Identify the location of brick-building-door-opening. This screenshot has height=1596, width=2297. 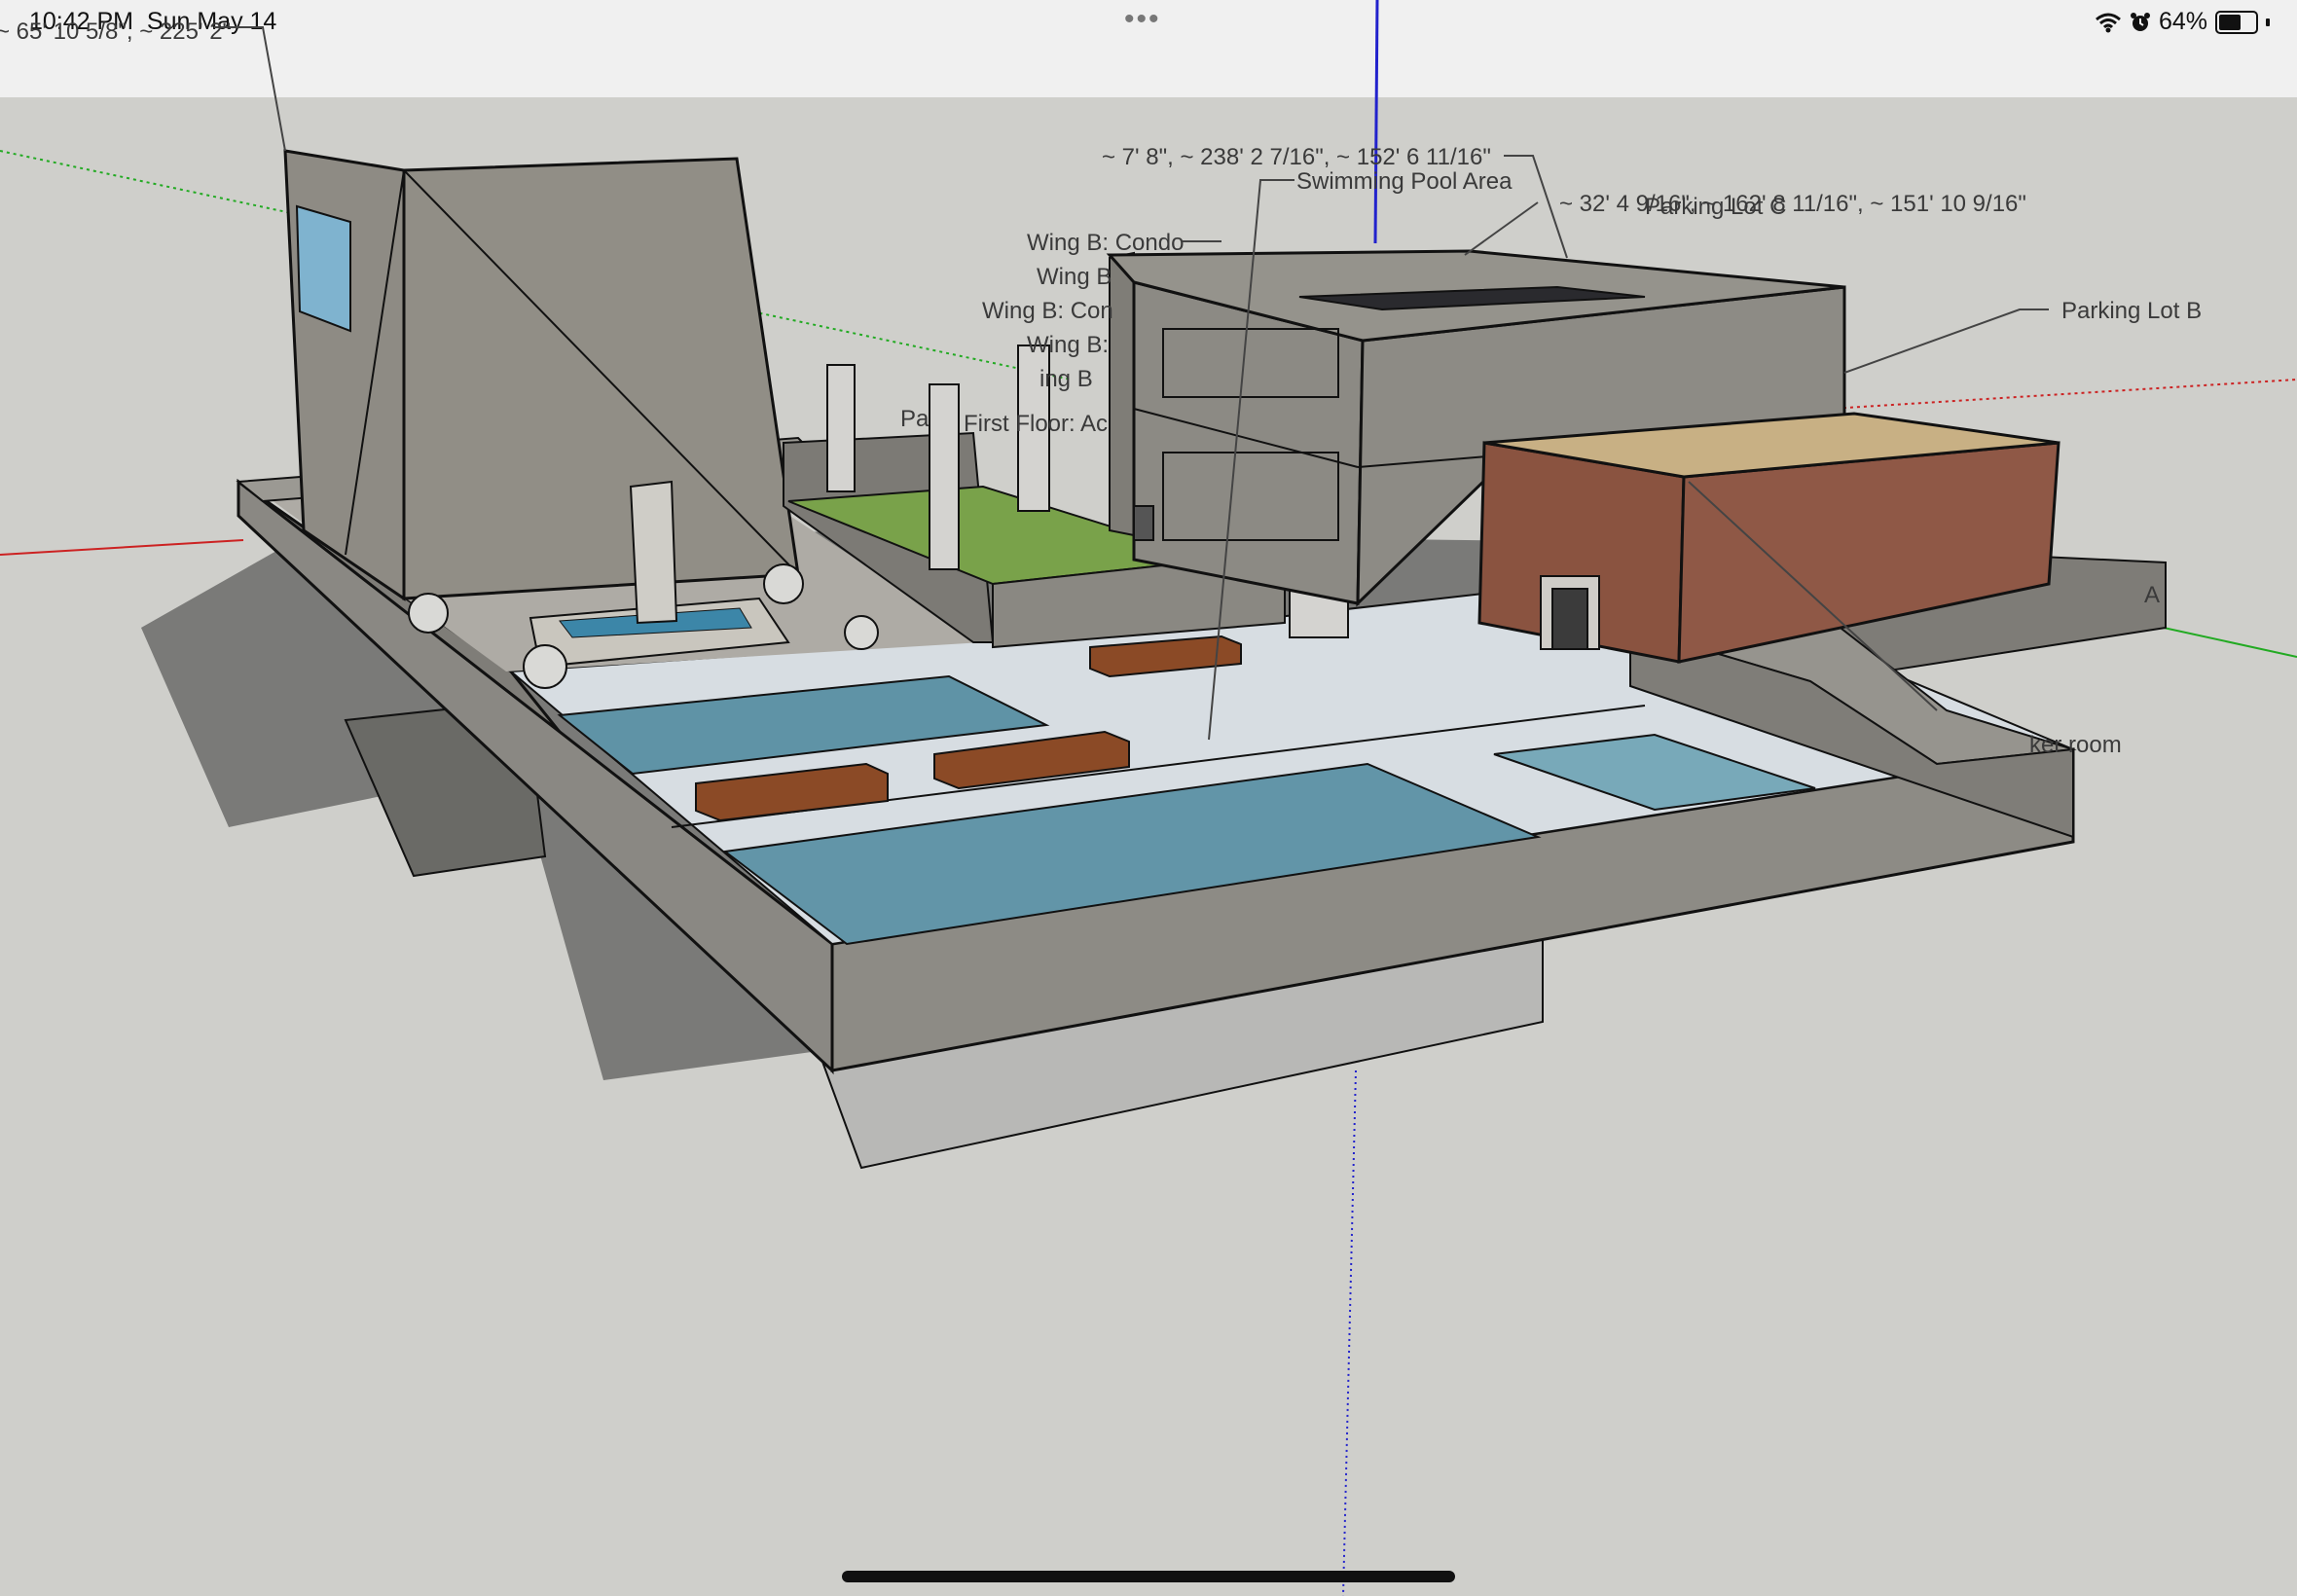
(1569, 619).